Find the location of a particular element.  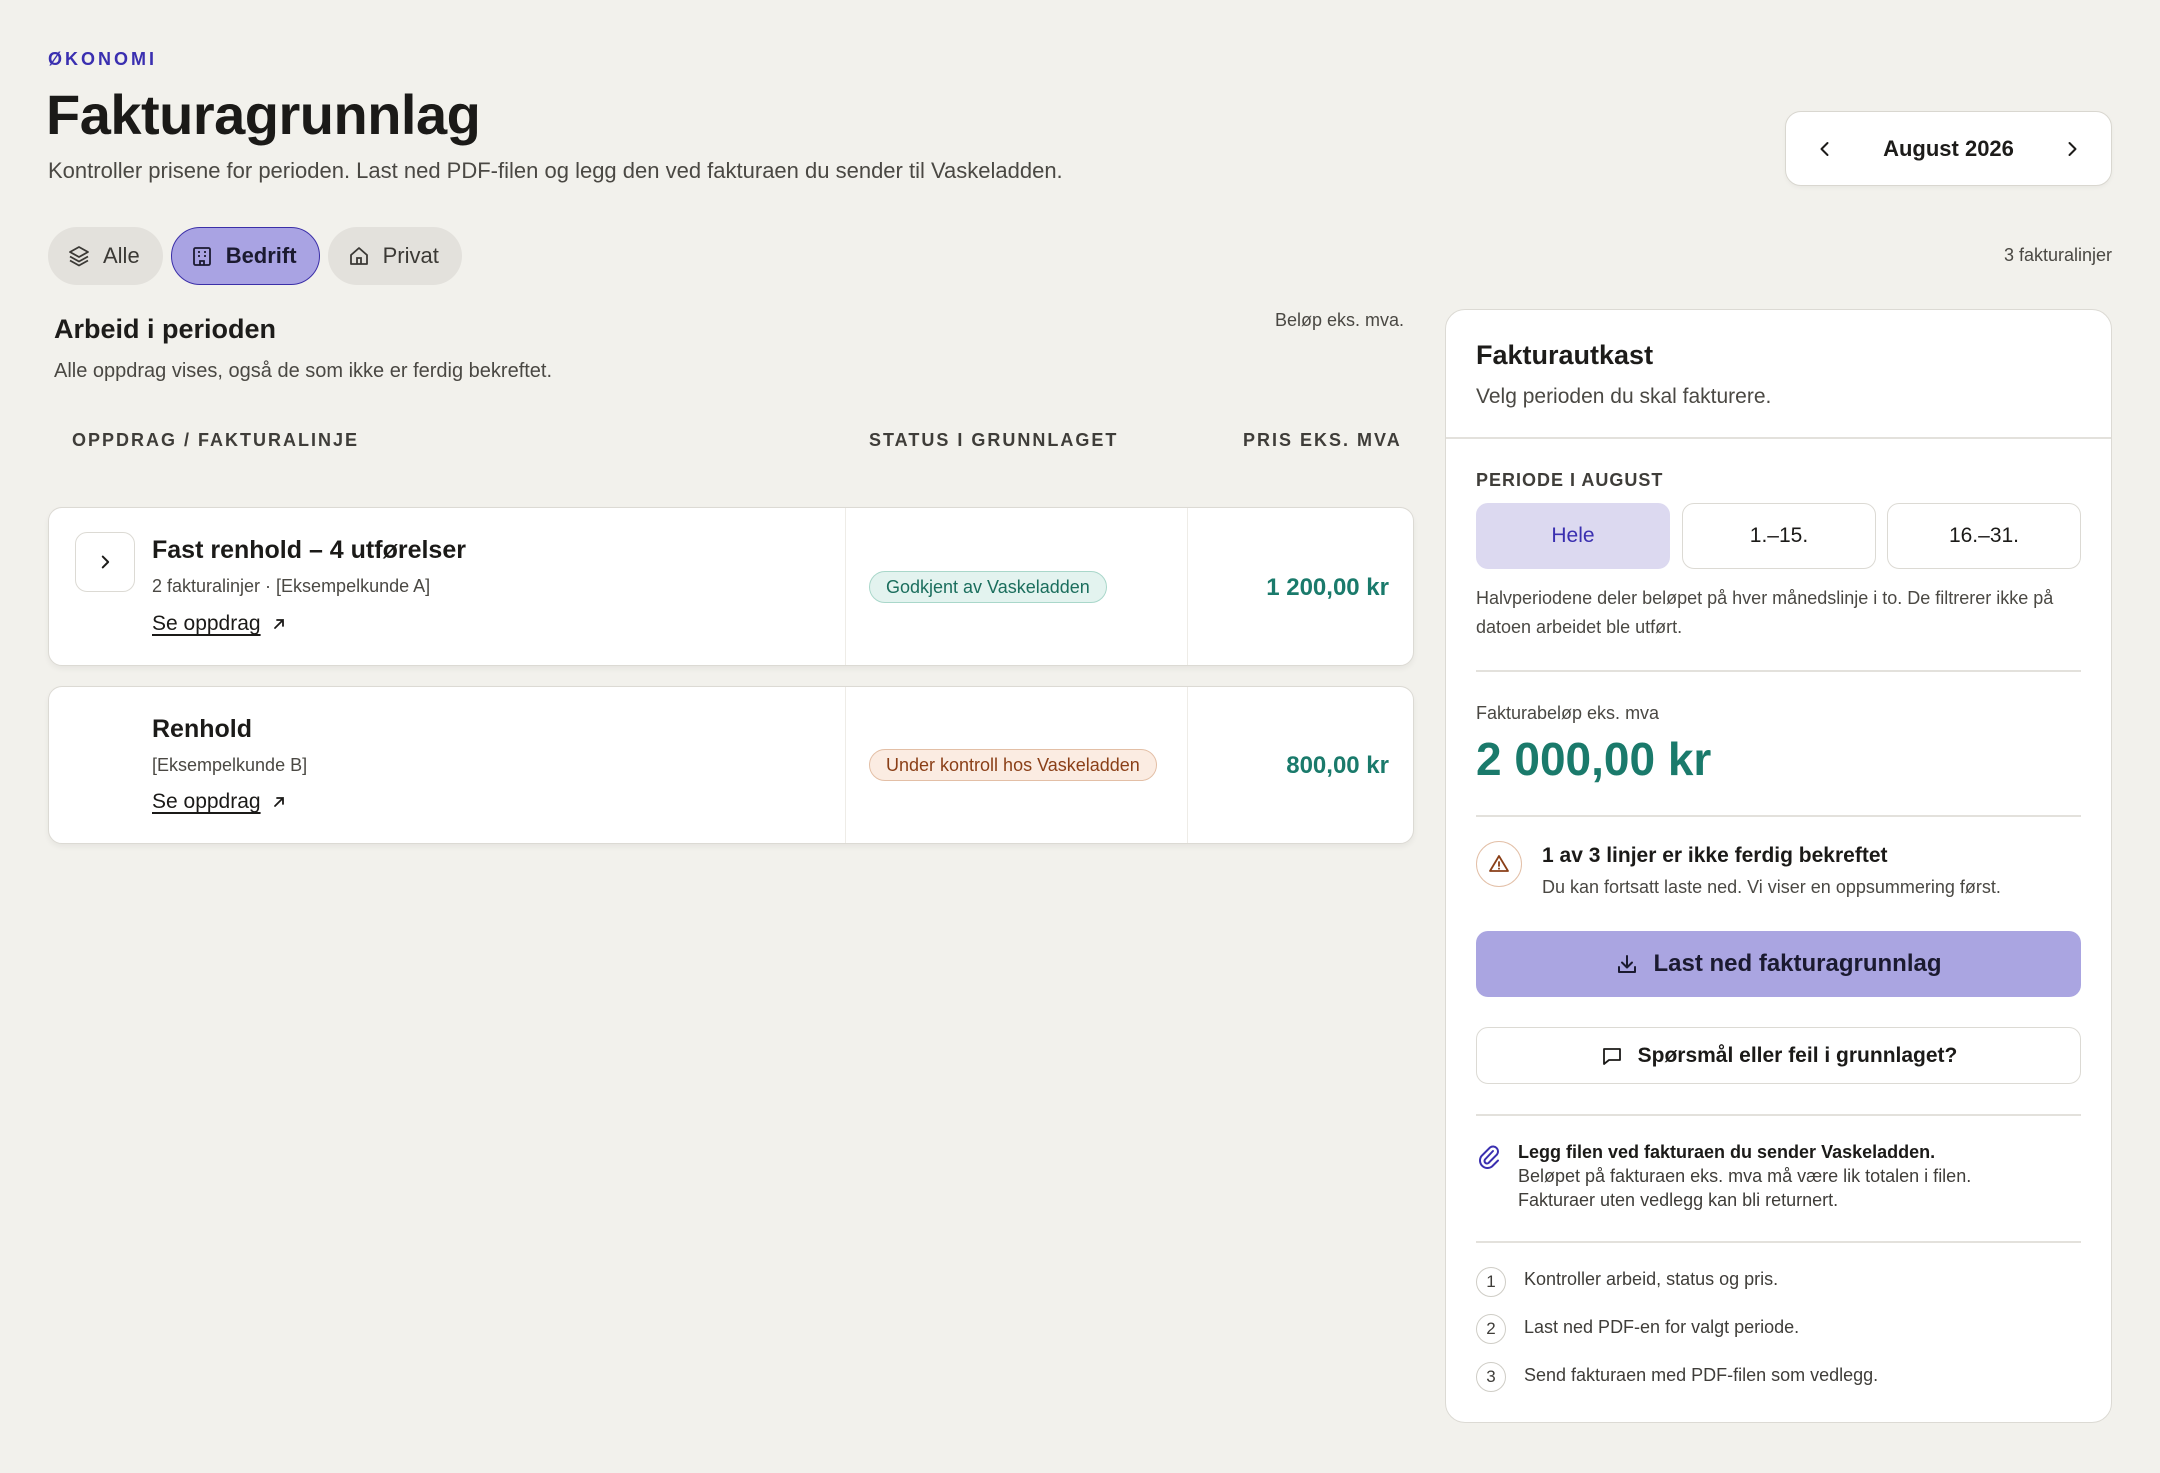

prev-period-button is located at coordinates (1825, 149).